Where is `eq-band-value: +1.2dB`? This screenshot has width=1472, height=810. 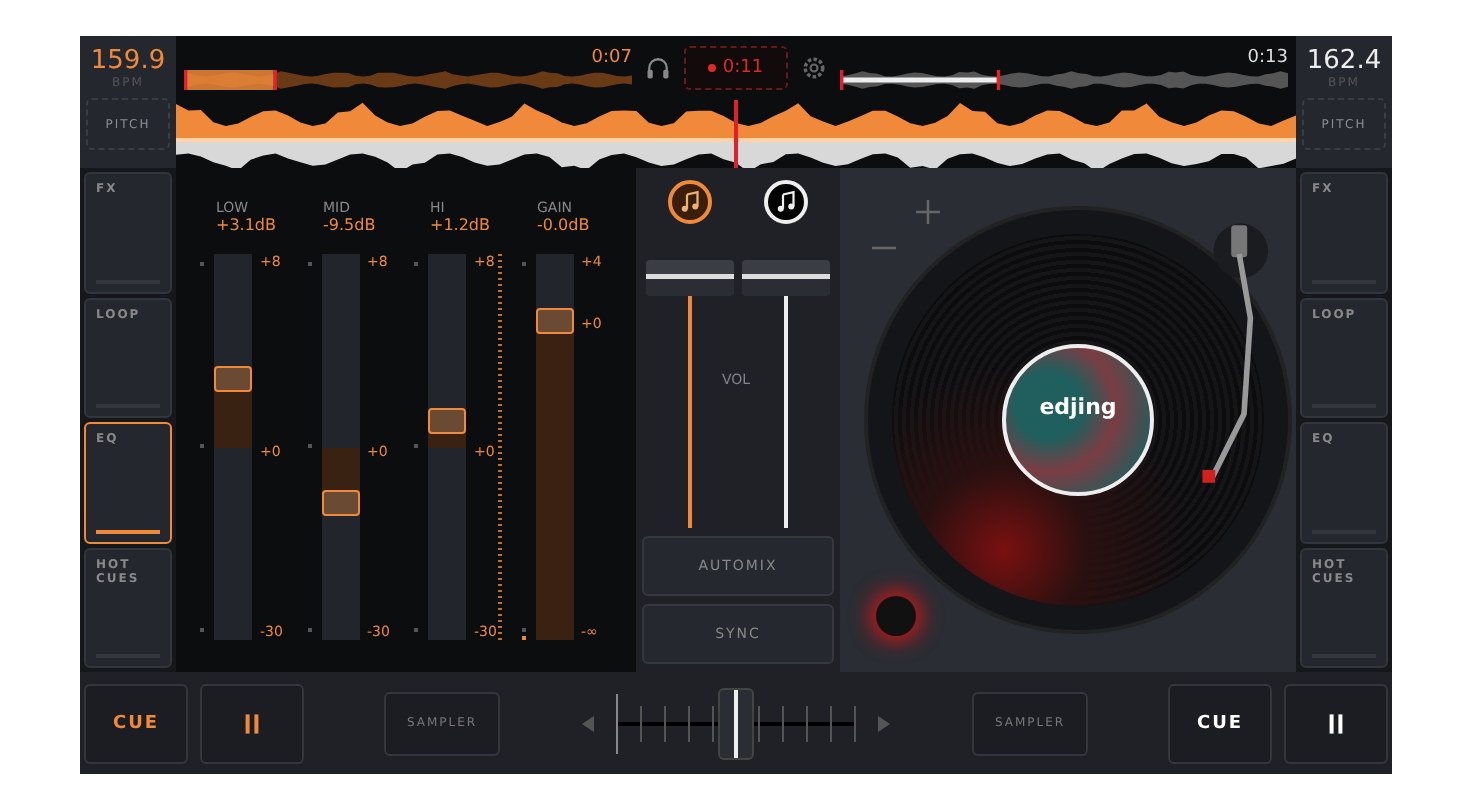
eq-band-value: +1.2dB is located at coordinates (460, 225).